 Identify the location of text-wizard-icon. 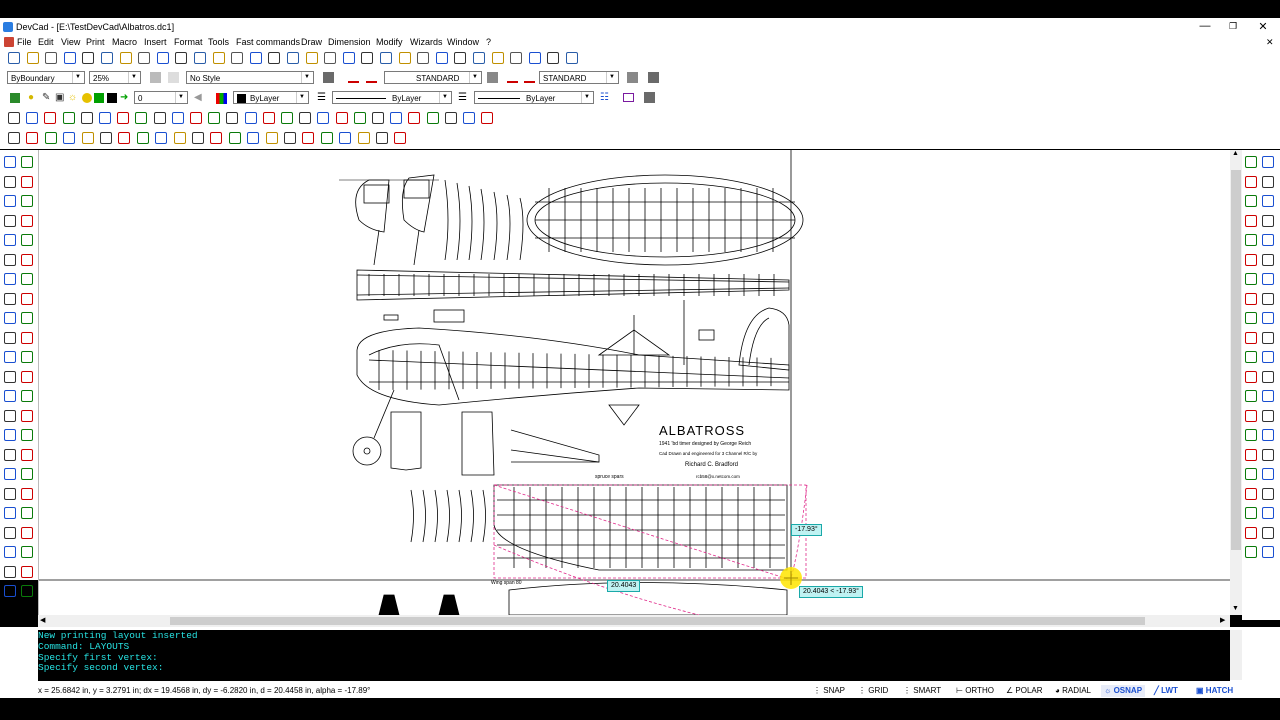
(492, 77).